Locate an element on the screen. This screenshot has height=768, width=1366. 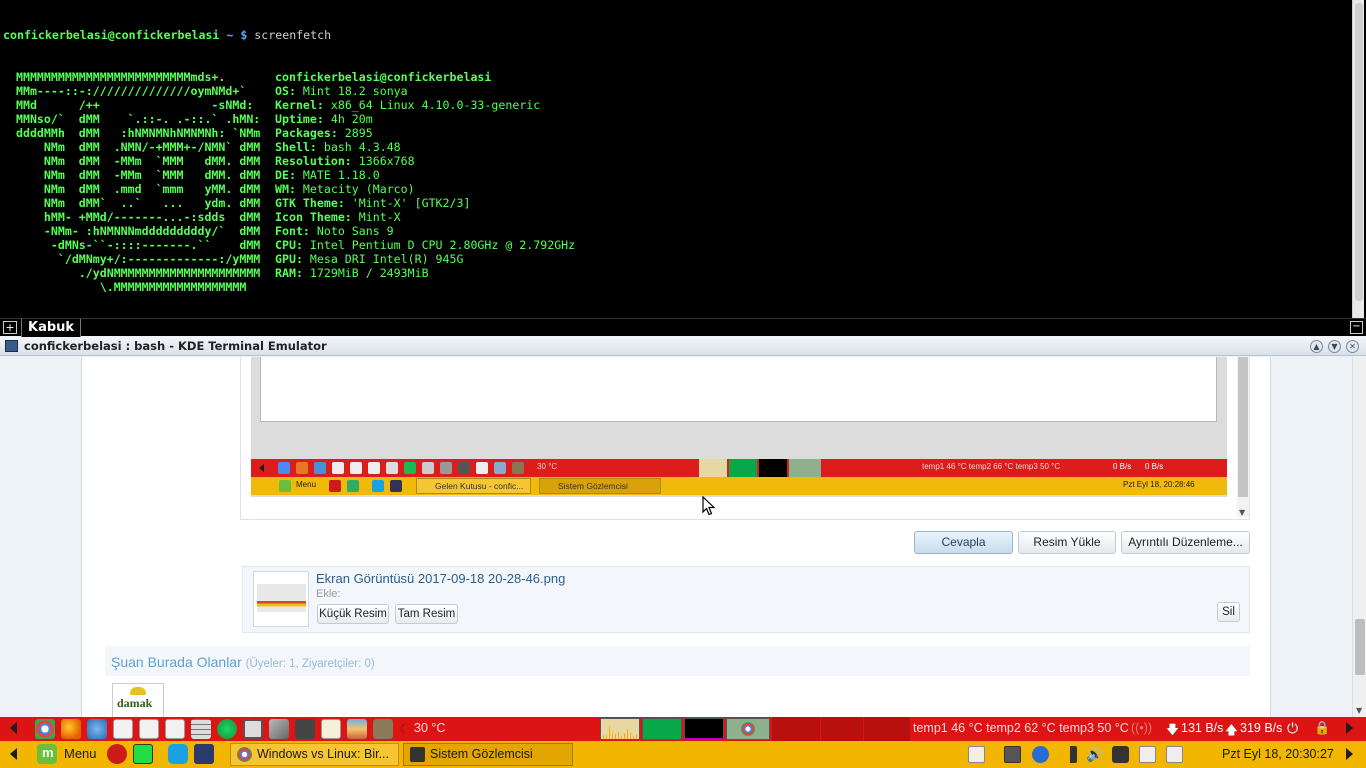
terminal-icon is located at coordinates (353, 486).